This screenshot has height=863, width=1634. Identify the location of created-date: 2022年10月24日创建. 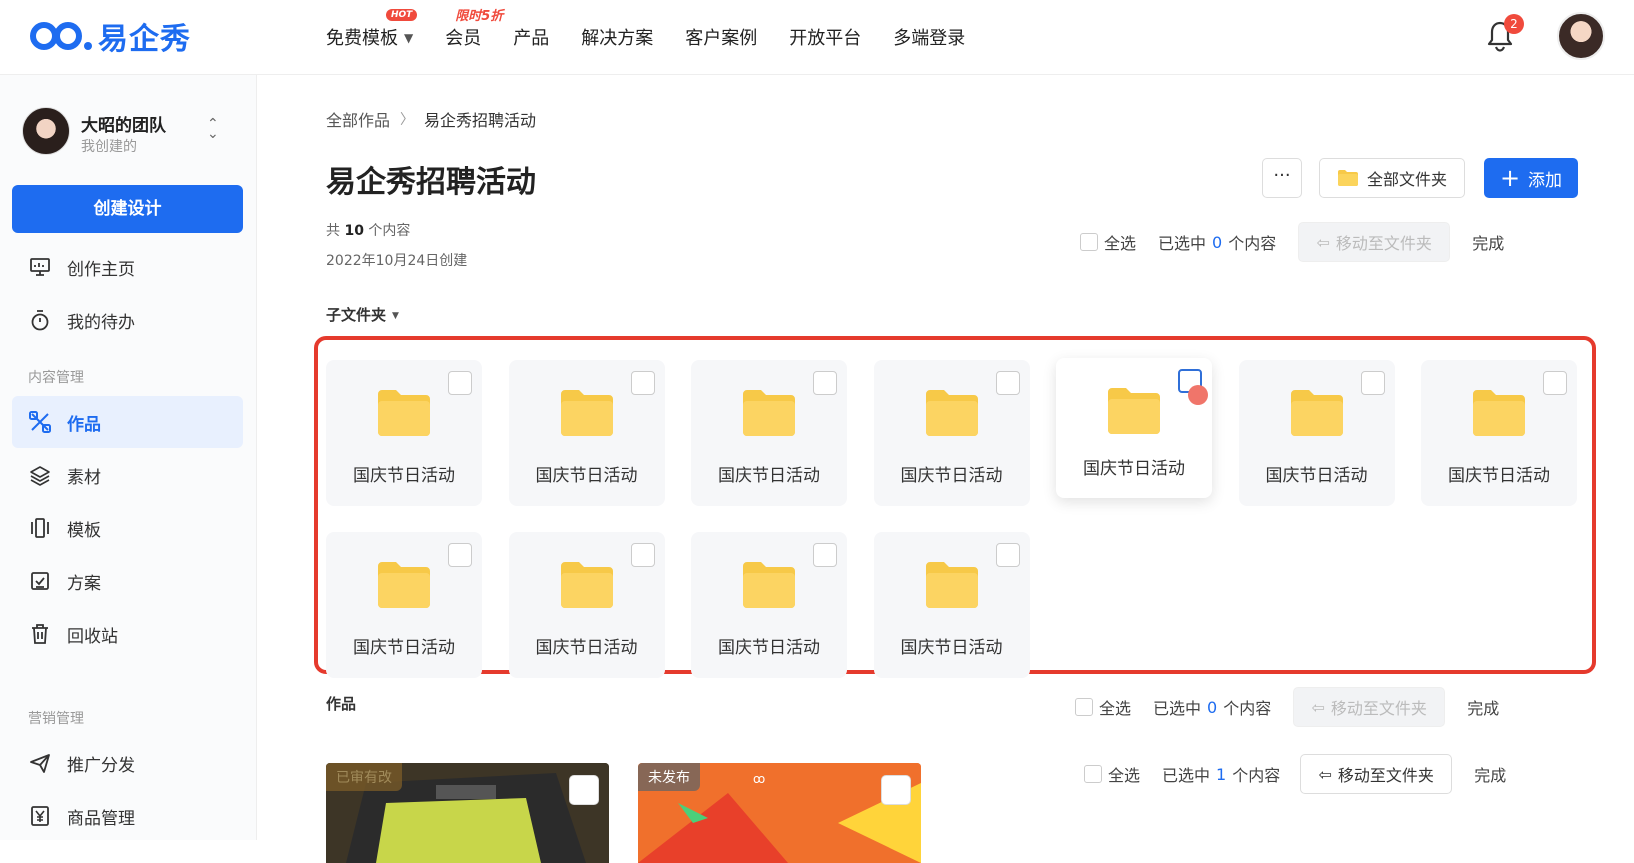
(397, 261).